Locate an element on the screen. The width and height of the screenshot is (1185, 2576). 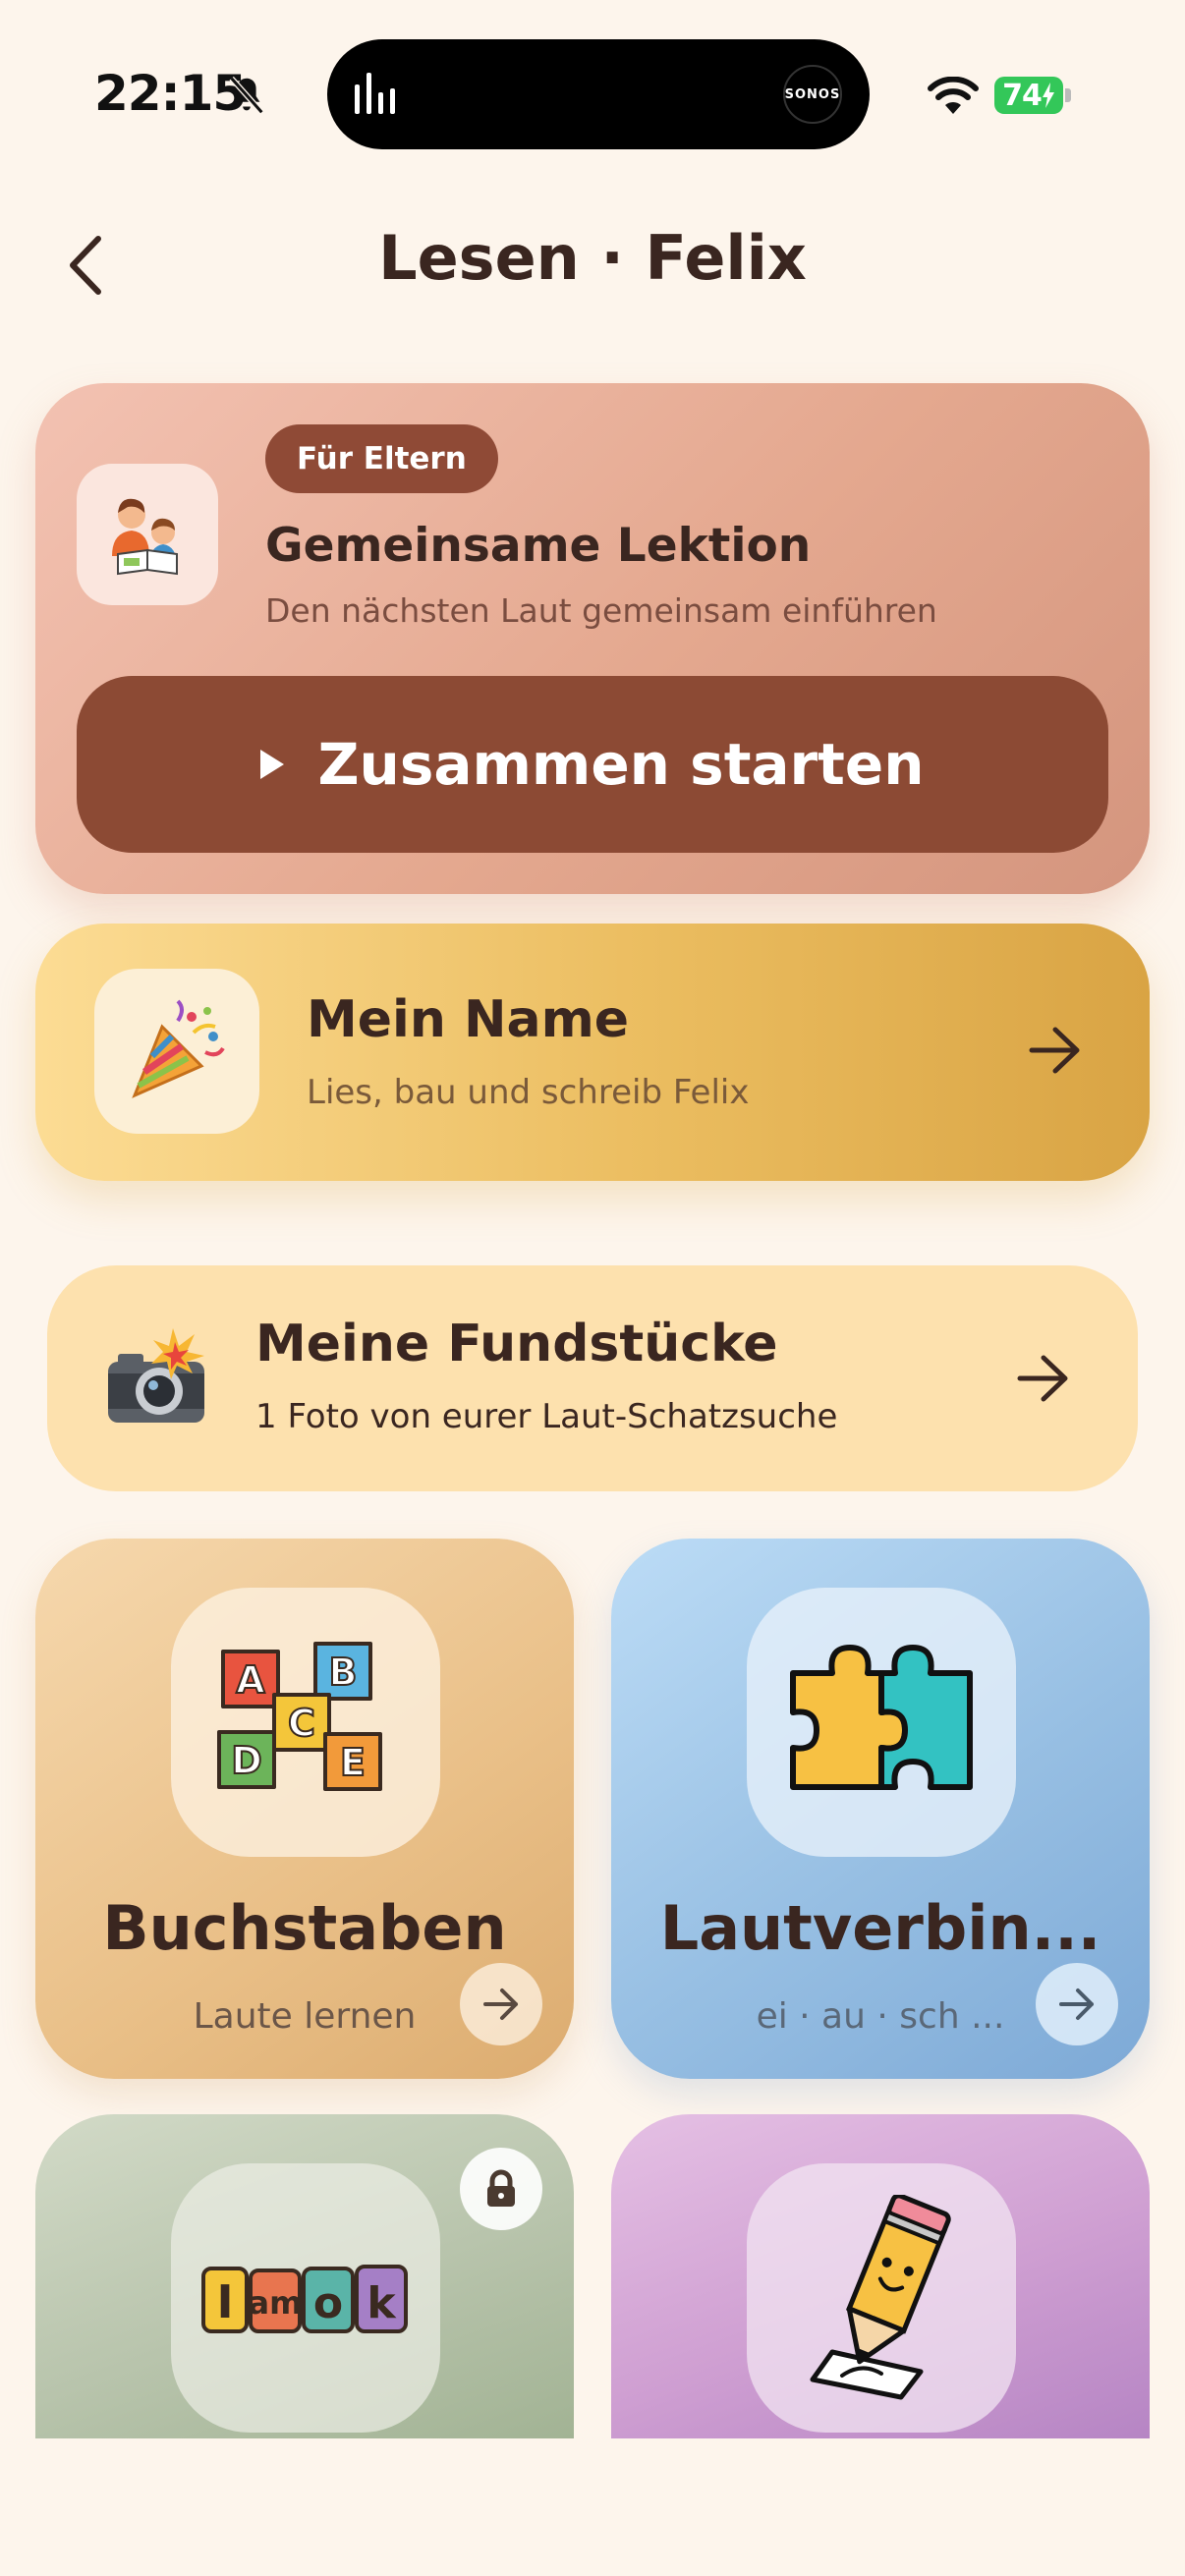
tile-letters: A B C D E Buchstaben Laute lernen is located at coordinates (305, 1809).